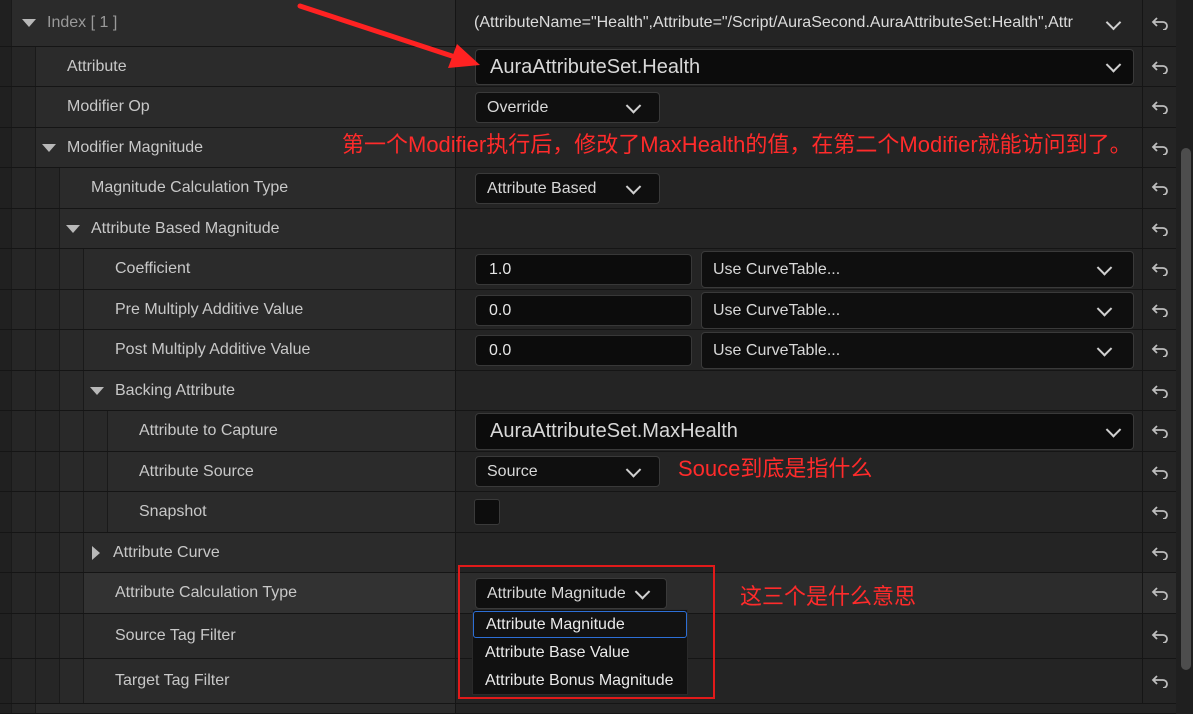 This screenshot has height=714, width=1193. Describe the element at coordinates (583, 310) in the screenshot. I see `pre-multiply-input: 0.0` at that location.